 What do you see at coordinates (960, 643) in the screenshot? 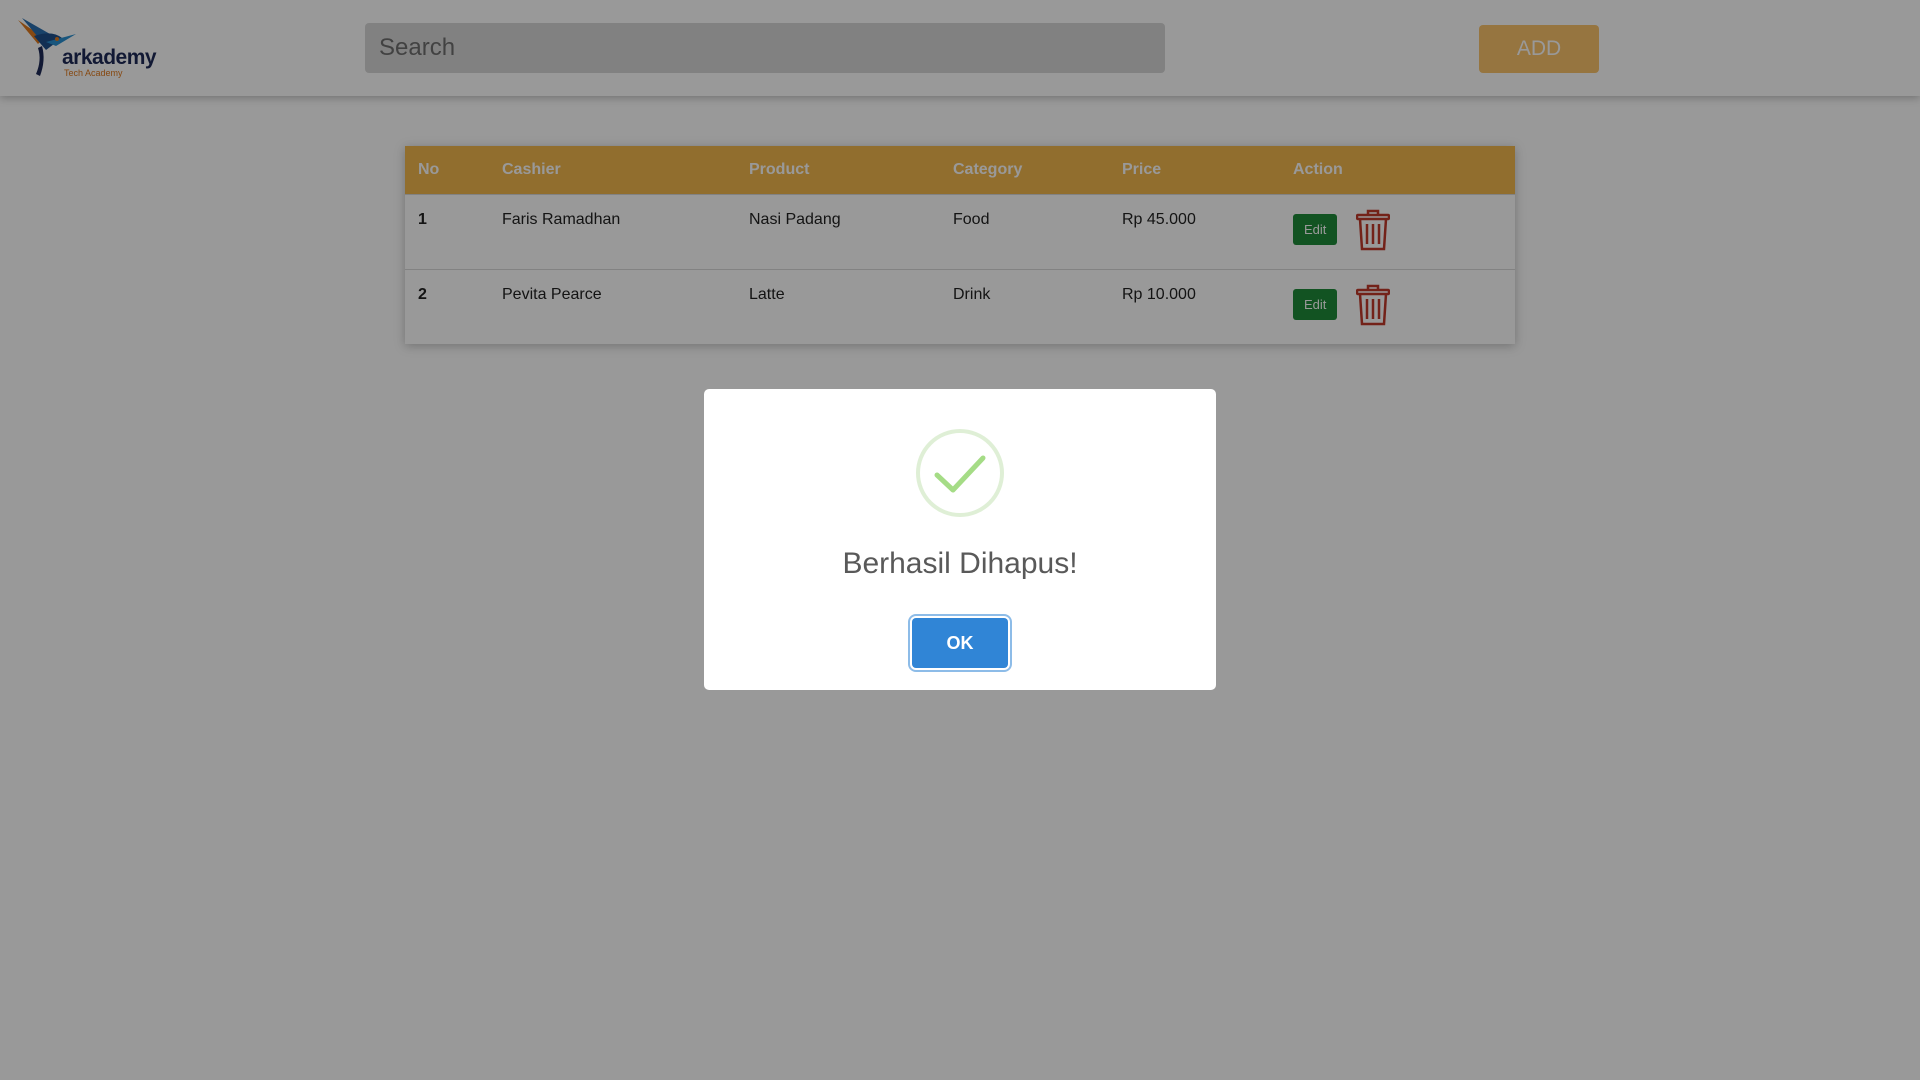
I see `ok-button: OK` at bounding box center [960, 643].